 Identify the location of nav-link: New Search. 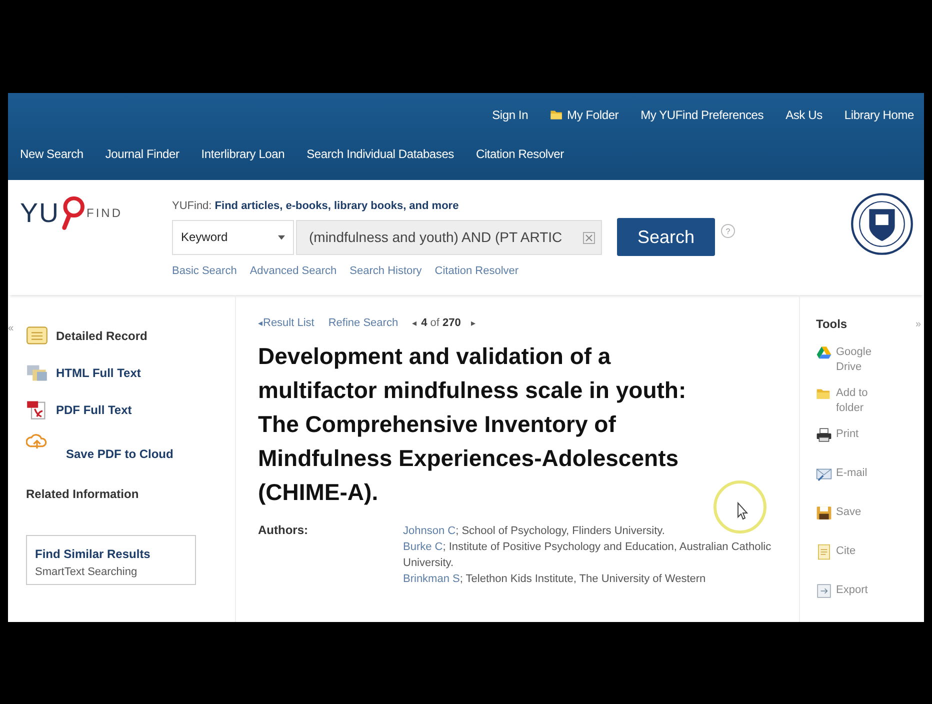
(52, 153).